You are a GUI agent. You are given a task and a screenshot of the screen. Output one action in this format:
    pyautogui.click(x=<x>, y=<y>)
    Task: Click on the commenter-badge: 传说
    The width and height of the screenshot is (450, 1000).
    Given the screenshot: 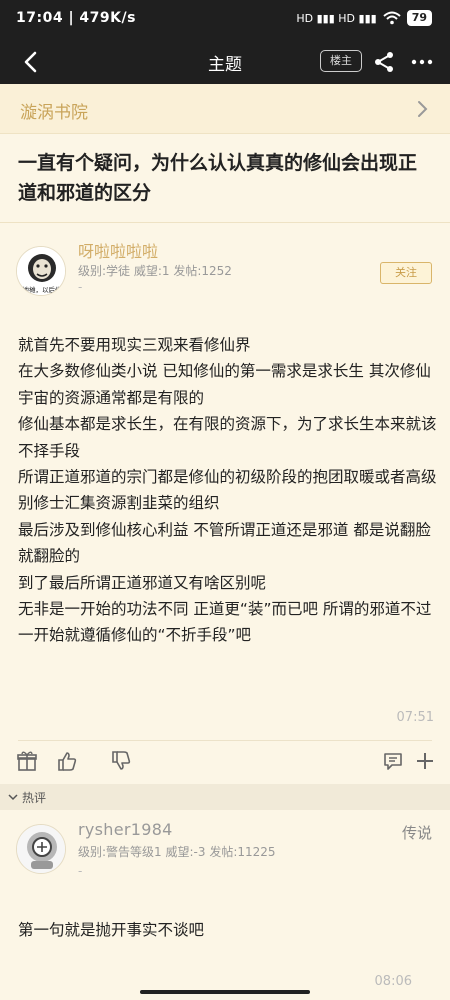 What is the action you would take?
    pyautogui.click(x=416, y=833)
    